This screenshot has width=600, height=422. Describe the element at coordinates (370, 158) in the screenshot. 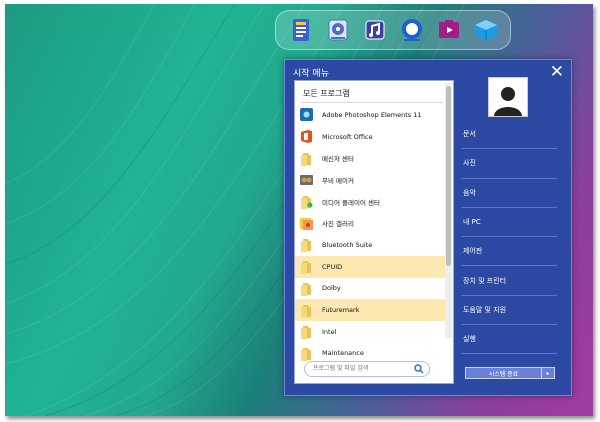

I see `program-item-messenger: 메신저 센터` at that location.